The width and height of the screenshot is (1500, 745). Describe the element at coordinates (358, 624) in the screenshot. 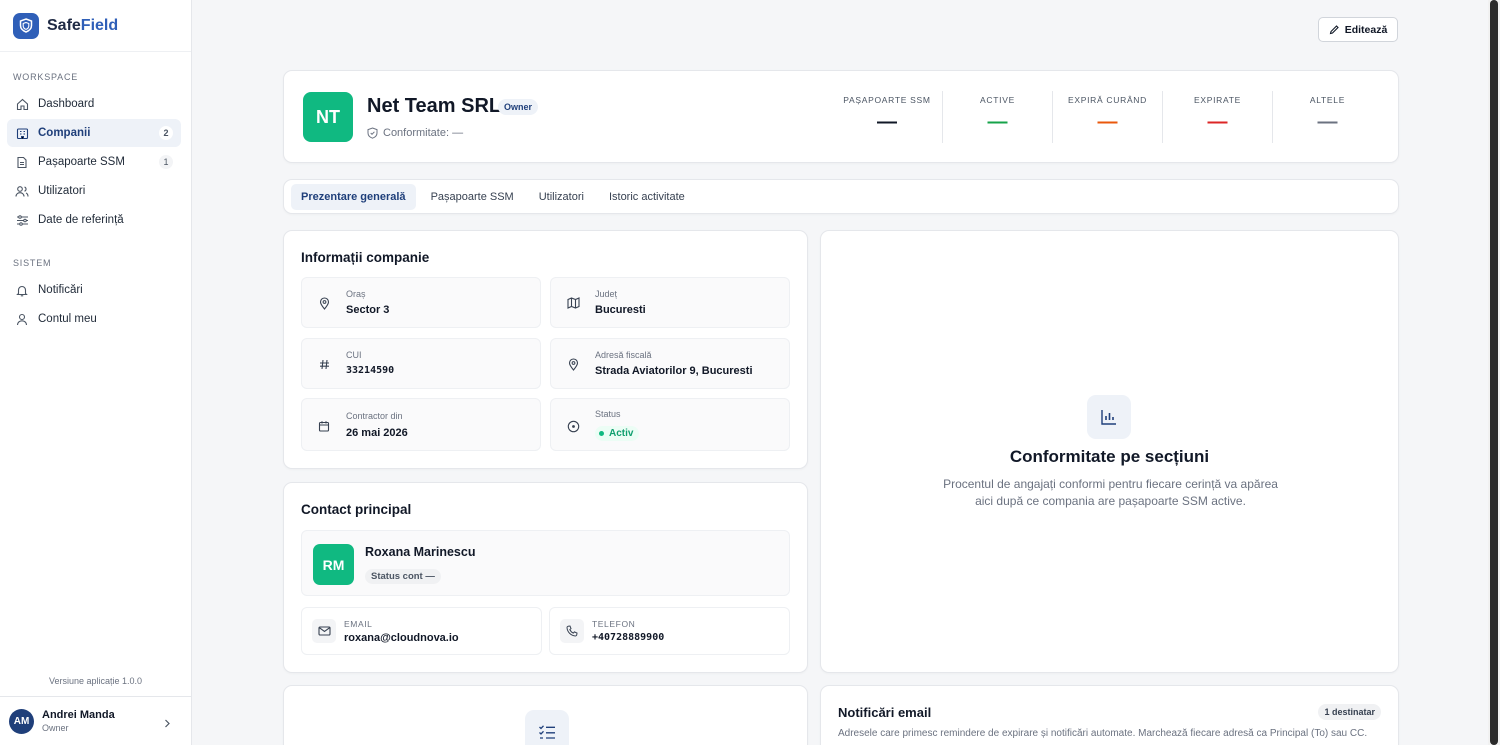

I see `field-label: EMAIL` at that location.